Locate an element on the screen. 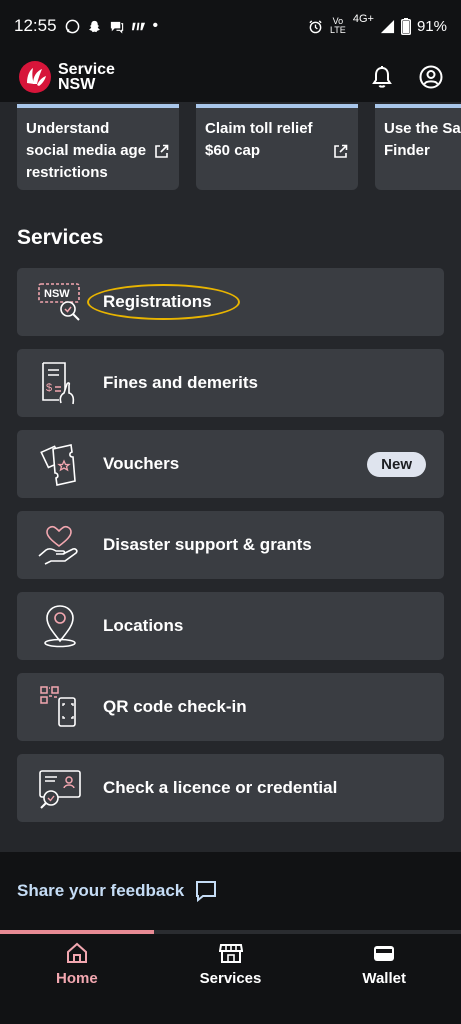 The width and height of the screenshot is (461, 1024). battery-percent: 91% is located at coordinates (431, 26).